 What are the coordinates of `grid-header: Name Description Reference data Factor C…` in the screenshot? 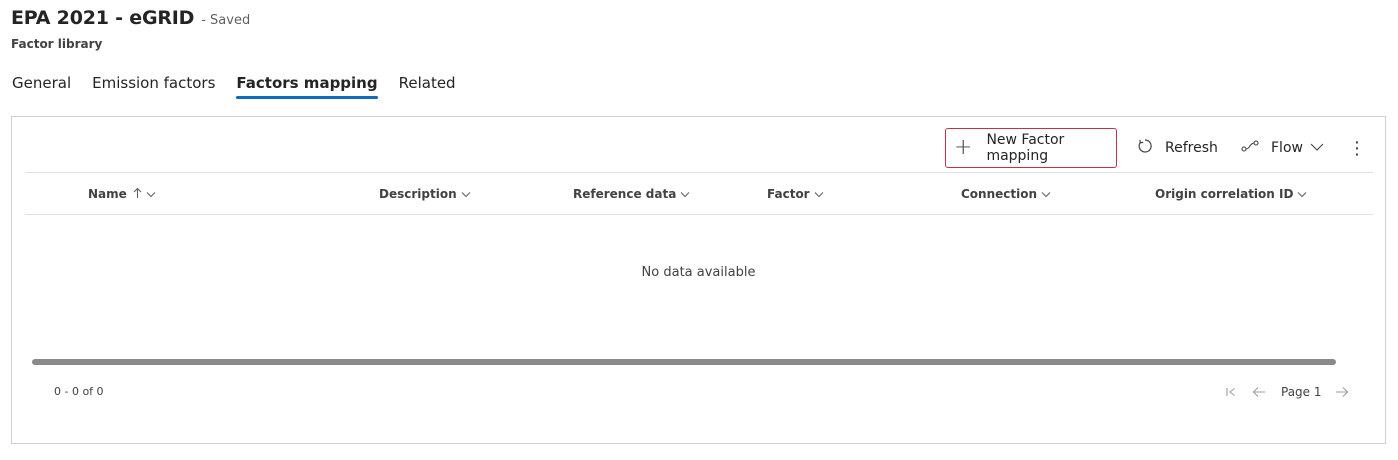 It's located at (699, 194).